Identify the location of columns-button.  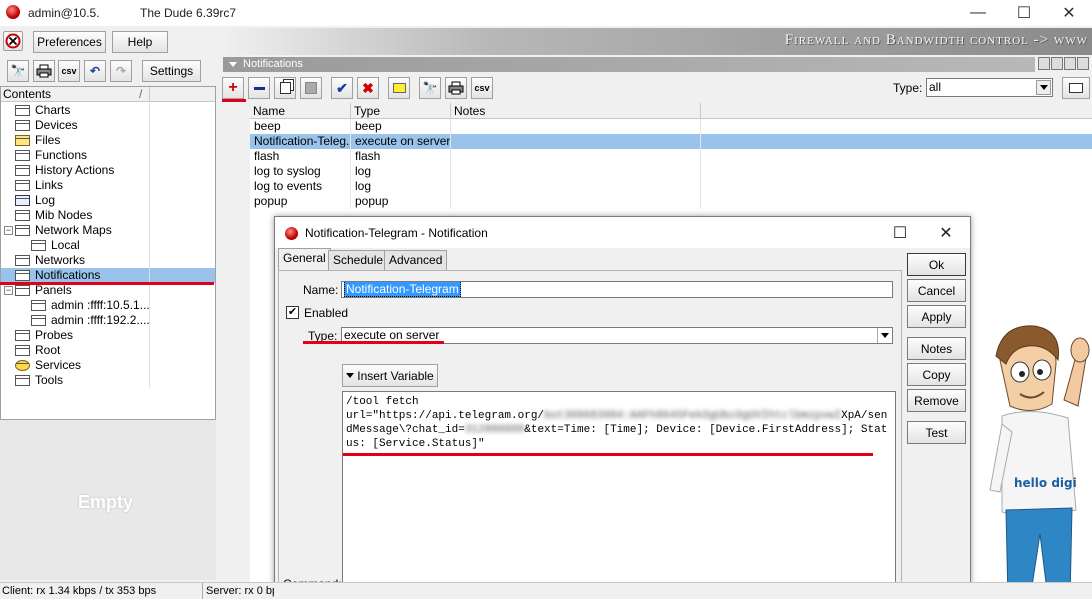
(1076, 88).